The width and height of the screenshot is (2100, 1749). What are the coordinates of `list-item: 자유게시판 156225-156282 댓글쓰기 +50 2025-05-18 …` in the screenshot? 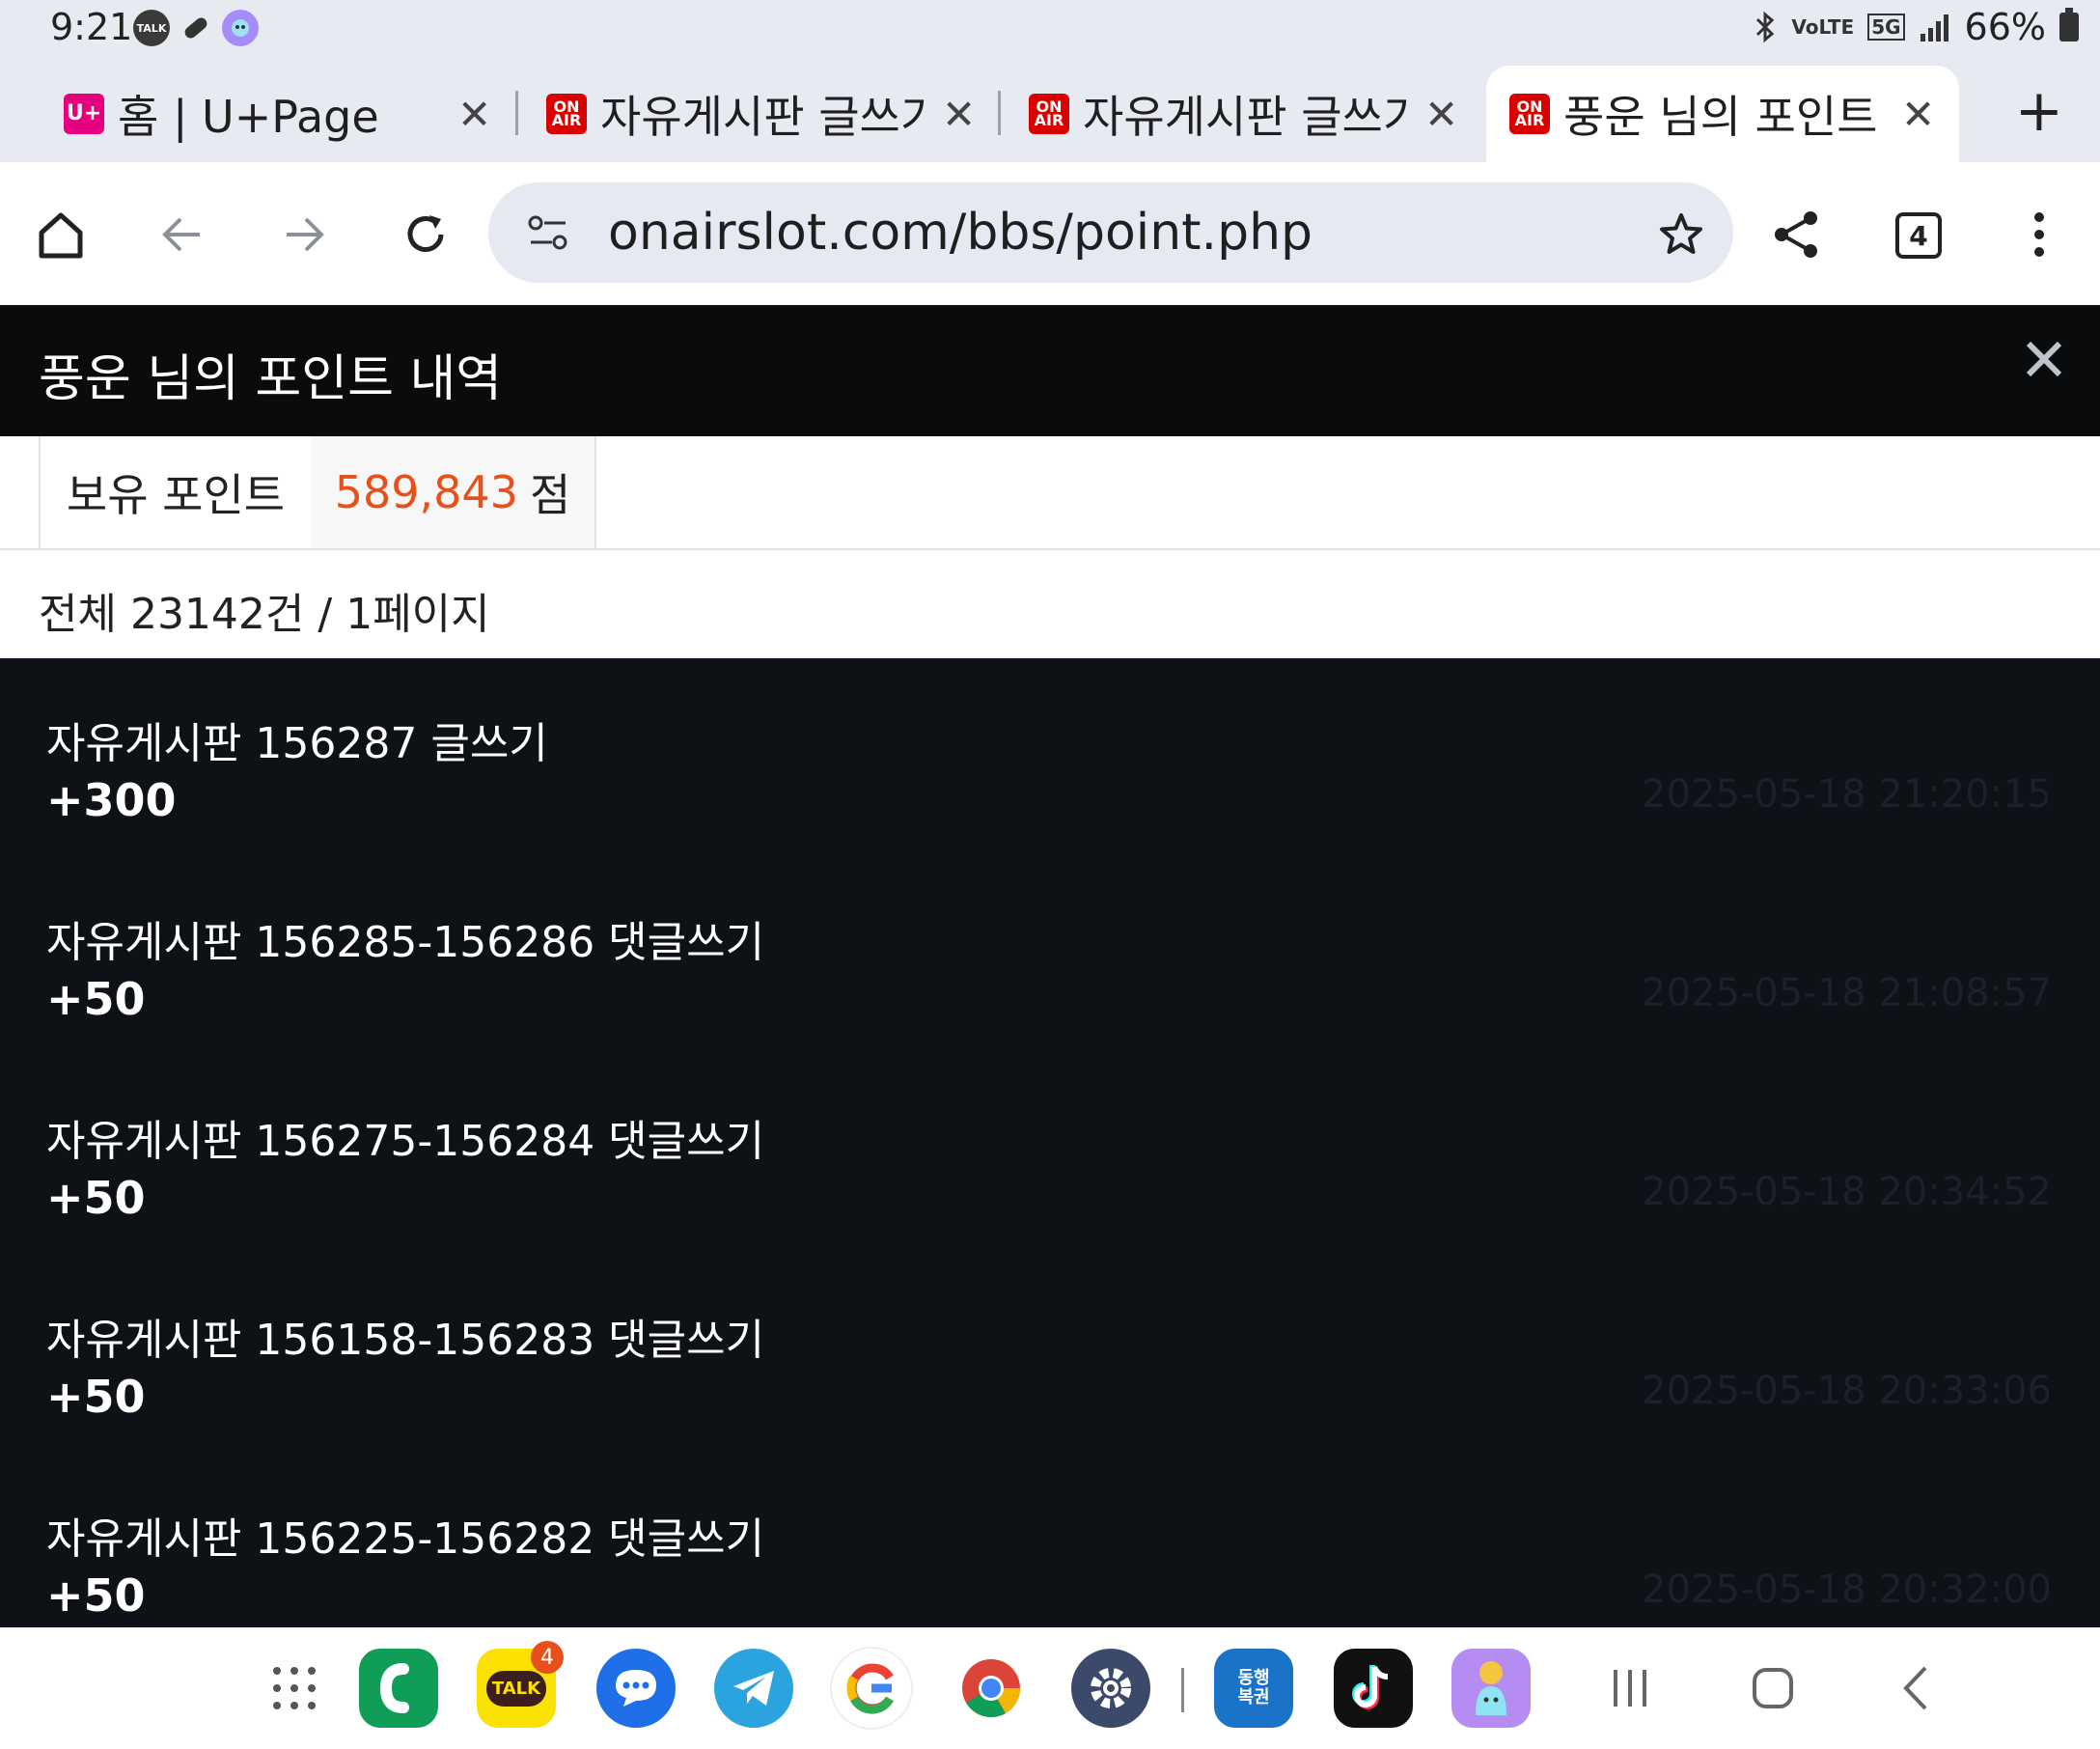 It's located at (1050, 1541).